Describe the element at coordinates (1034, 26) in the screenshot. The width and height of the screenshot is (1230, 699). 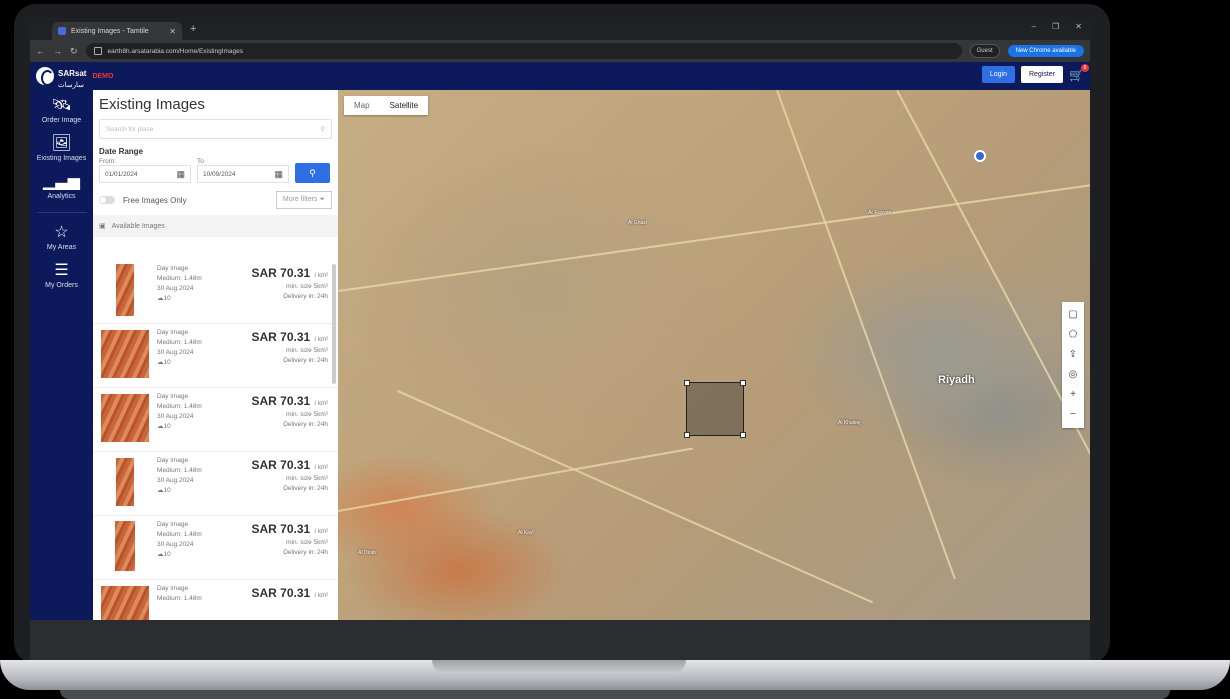
I see `minimize-icon: –` at that location.